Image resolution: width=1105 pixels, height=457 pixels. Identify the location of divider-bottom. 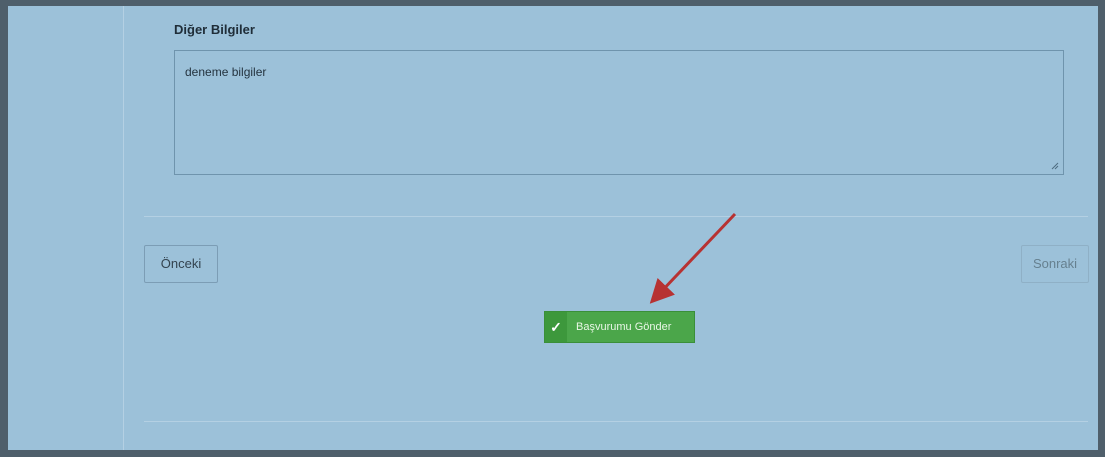
(616, 421).